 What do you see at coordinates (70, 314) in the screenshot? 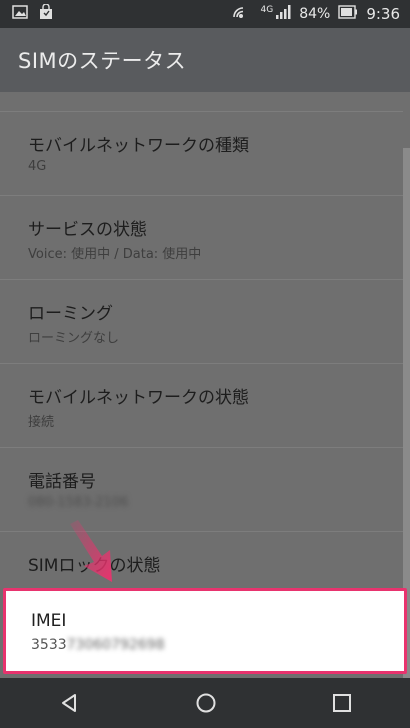
I see `item-title: ローミング` at bounding box center [70, 314].